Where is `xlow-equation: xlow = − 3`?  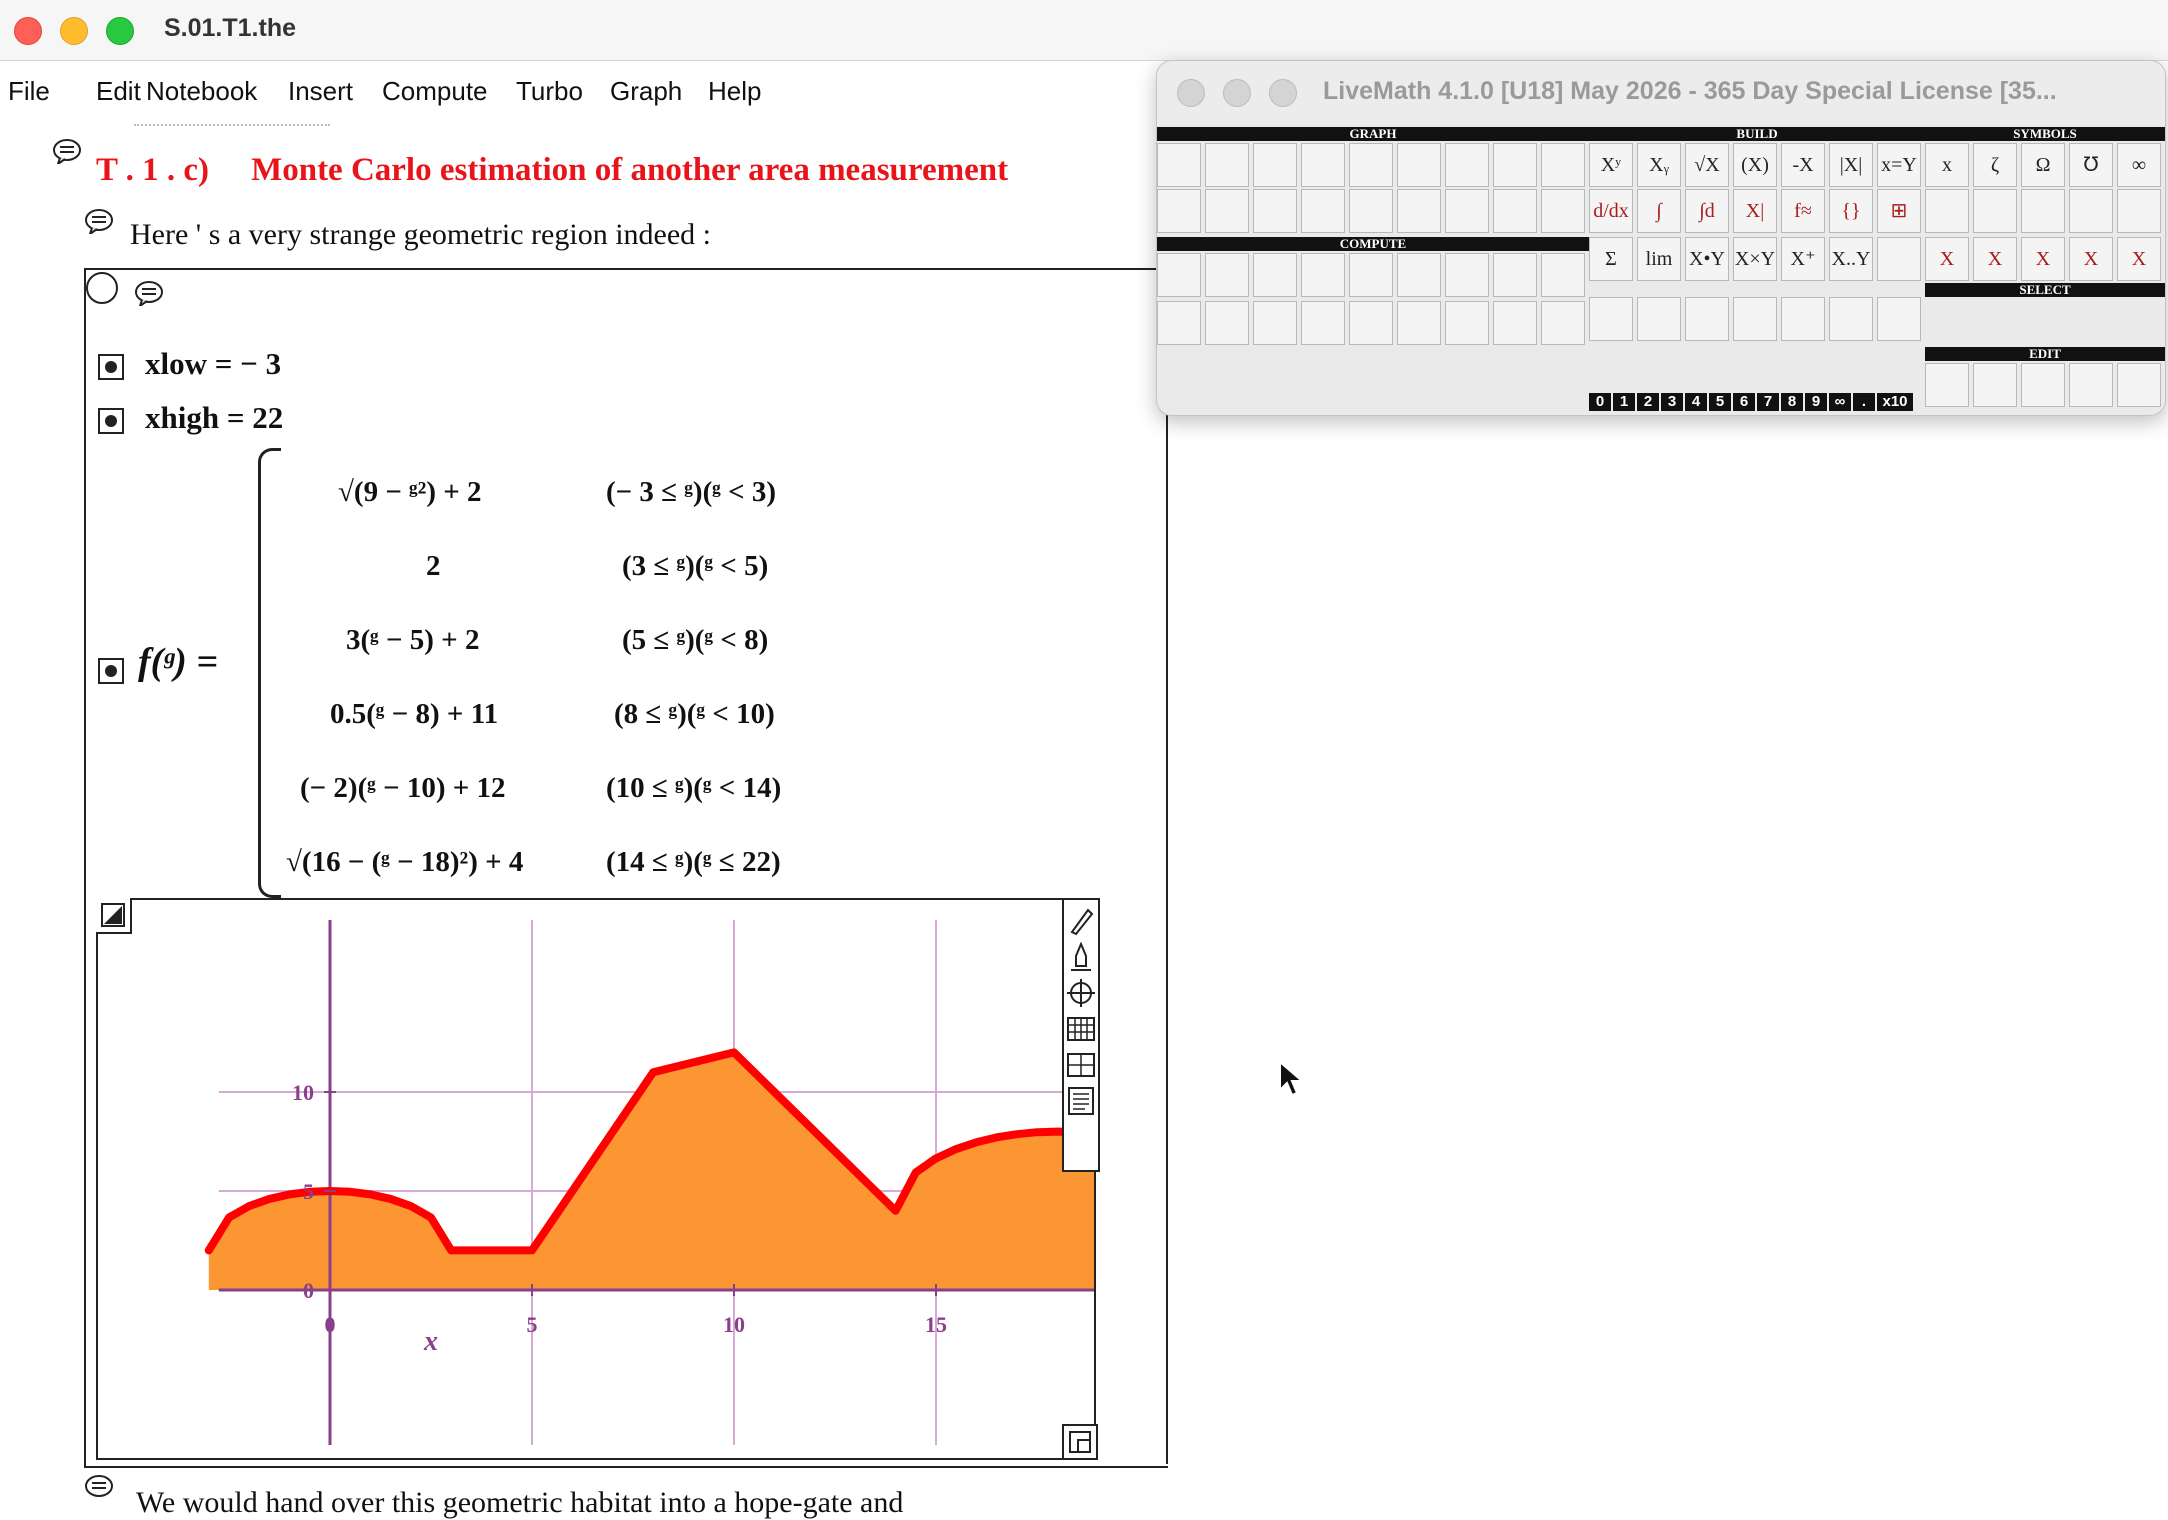 xlow-equation: xlow = − 3 is located at coordinates (213, 364).